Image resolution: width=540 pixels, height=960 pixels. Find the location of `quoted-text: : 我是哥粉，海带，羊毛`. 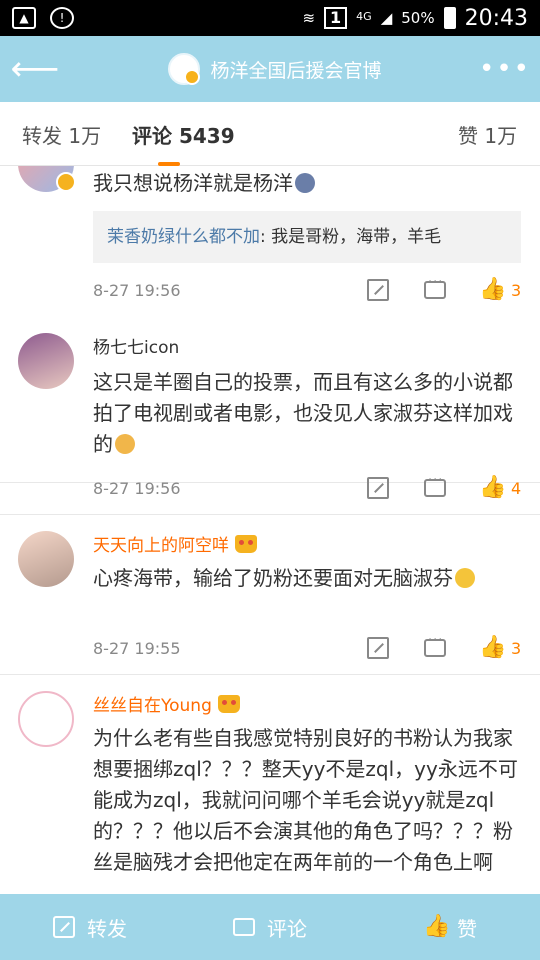

quoted-text: : 我是哥粉，海带，羊毛 is located at coordinates (351, 237).